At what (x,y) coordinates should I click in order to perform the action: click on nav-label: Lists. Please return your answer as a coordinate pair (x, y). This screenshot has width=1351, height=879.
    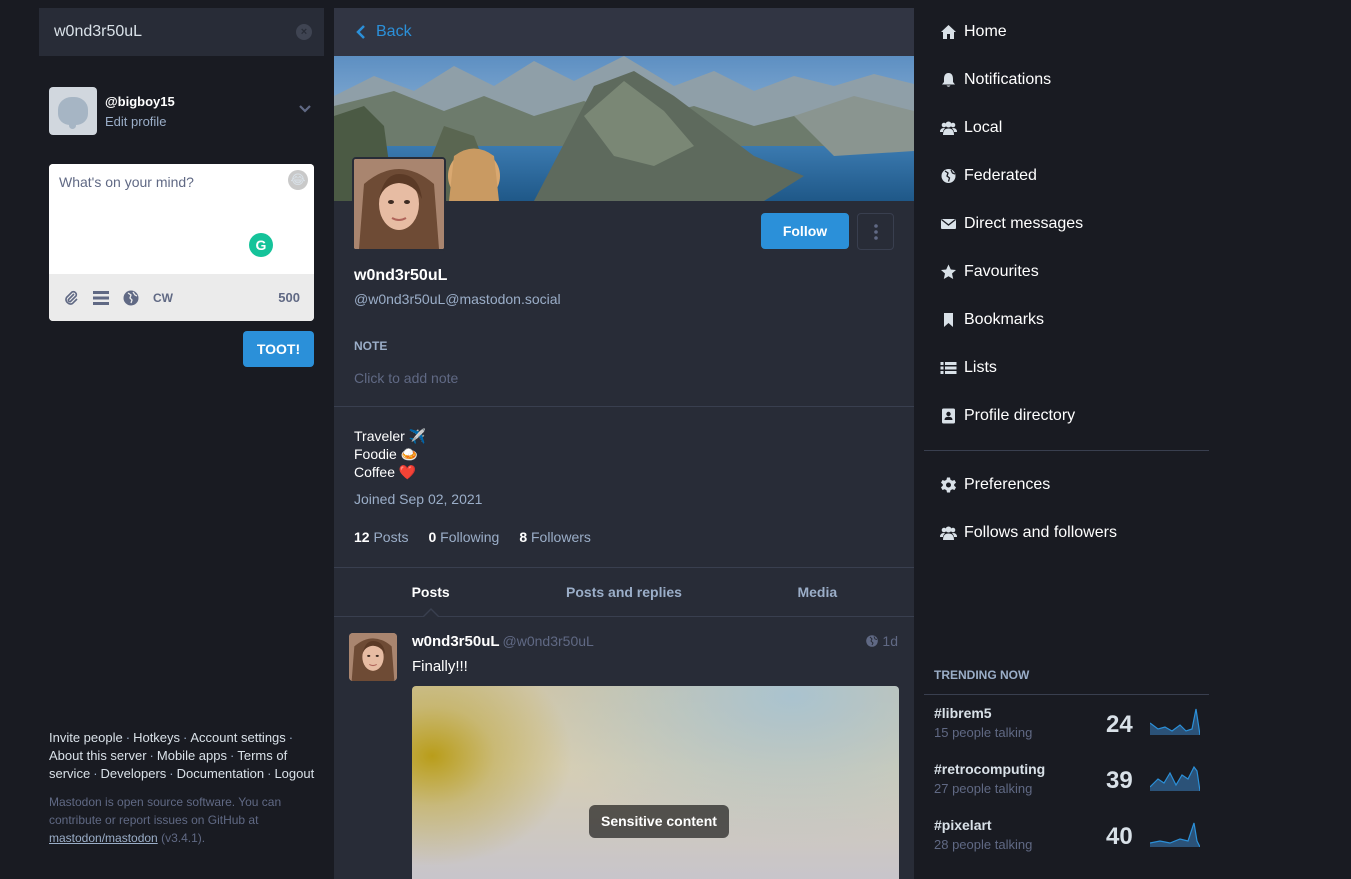
    Looking at the image, I should click on (980, 367).